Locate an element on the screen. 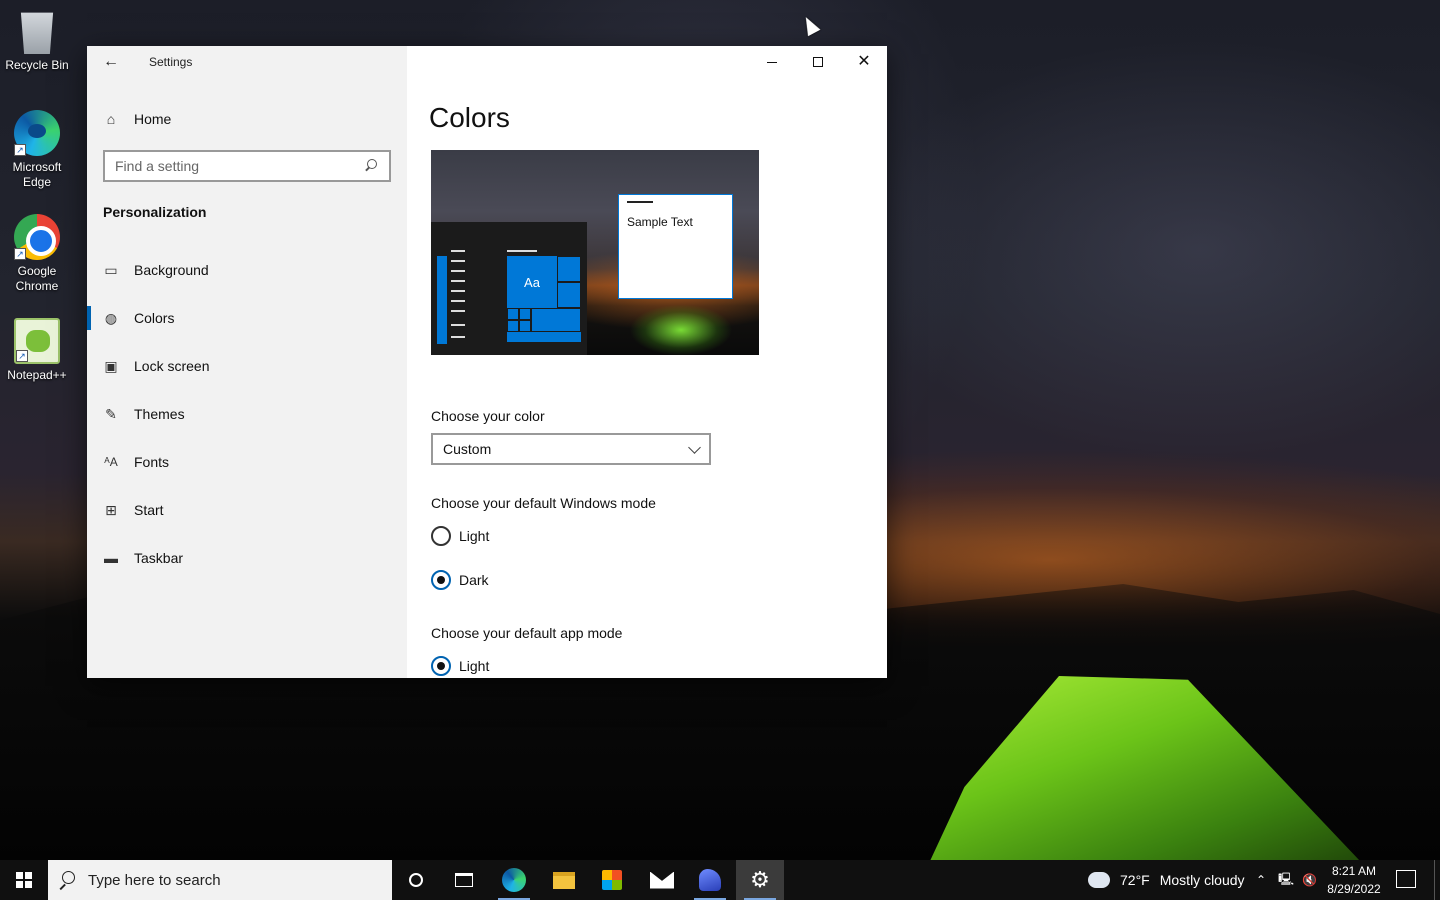 This screenshot has width=1440, height=900. start-button is located at coordinates (24, 880).